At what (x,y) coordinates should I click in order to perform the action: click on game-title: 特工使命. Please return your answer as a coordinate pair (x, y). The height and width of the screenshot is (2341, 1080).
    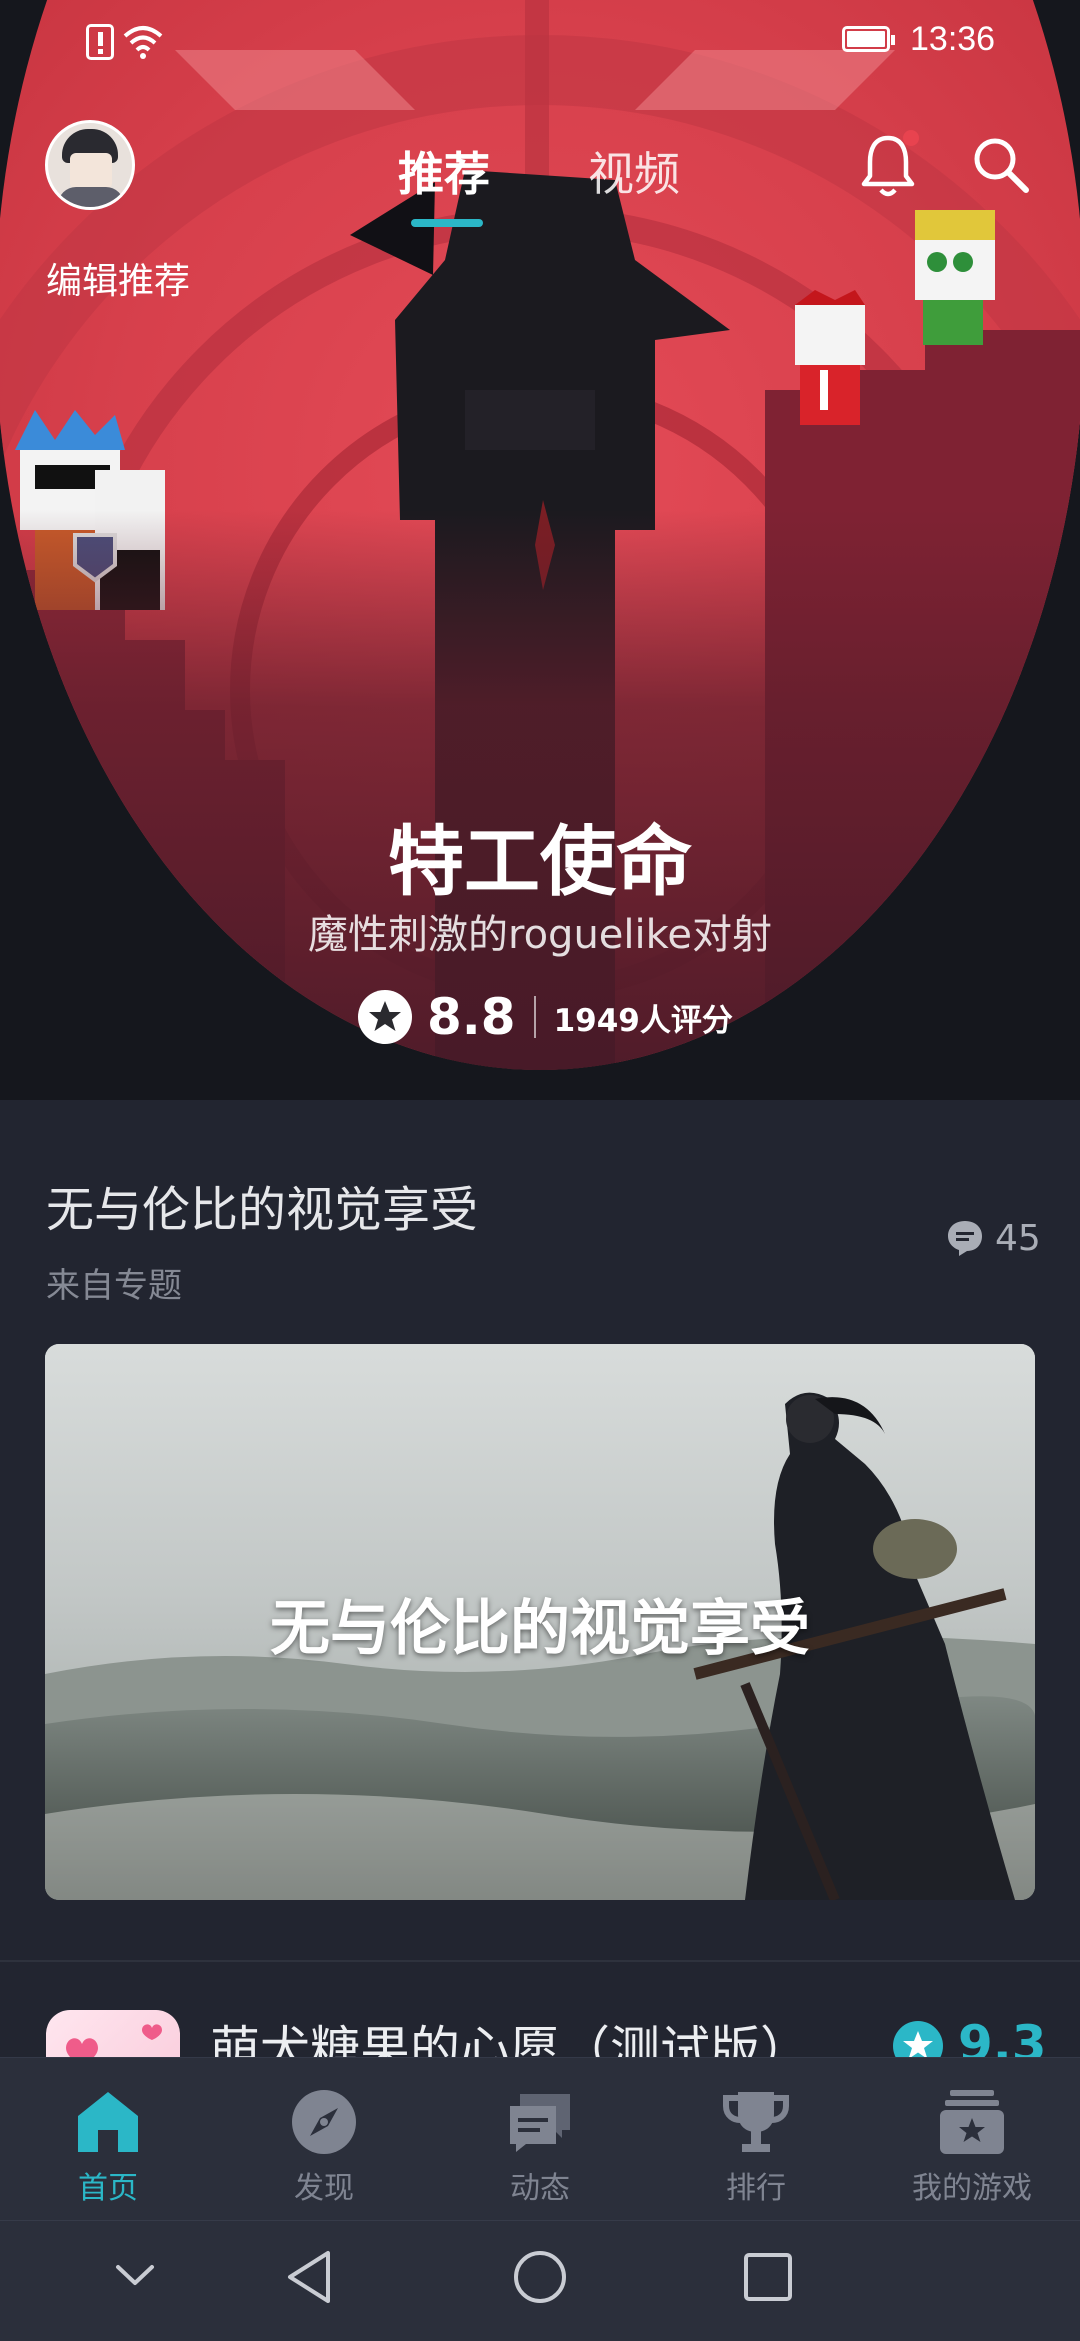
    Looking at the image, I should click on (540, 855).